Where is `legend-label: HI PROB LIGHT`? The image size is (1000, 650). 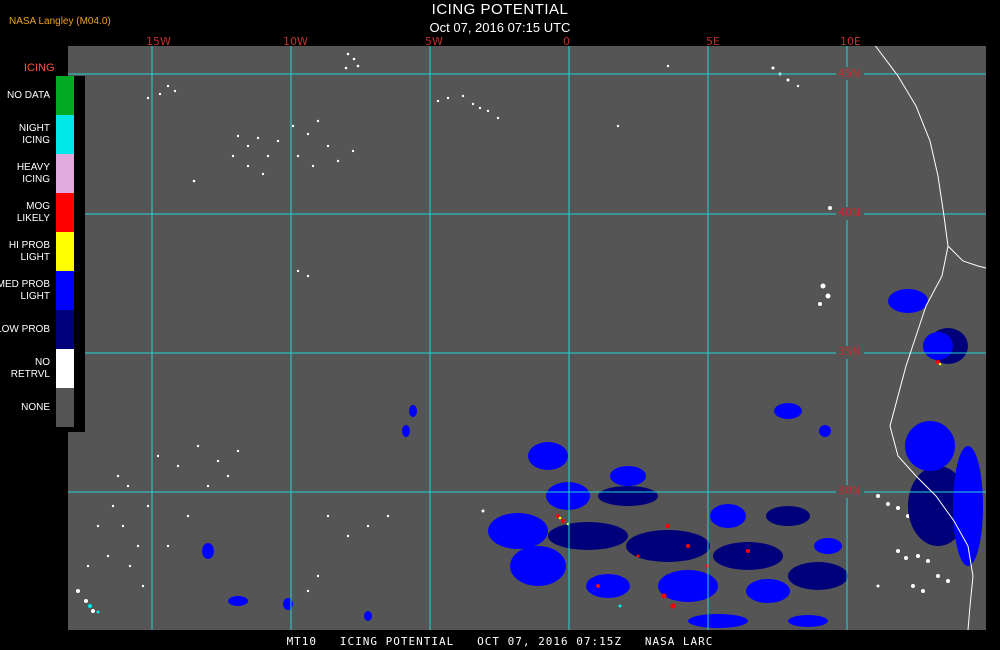
legend-label: HI PROB LIGHT is located at coordinates (29, 251).